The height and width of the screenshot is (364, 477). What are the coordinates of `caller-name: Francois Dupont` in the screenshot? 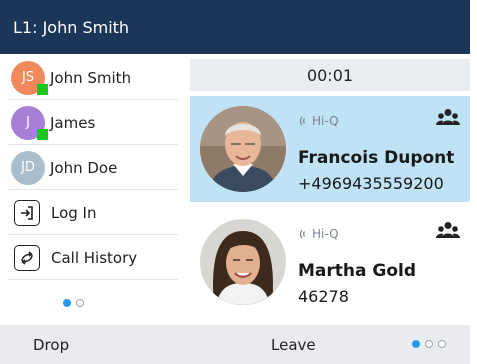 It's located at (376, 158).